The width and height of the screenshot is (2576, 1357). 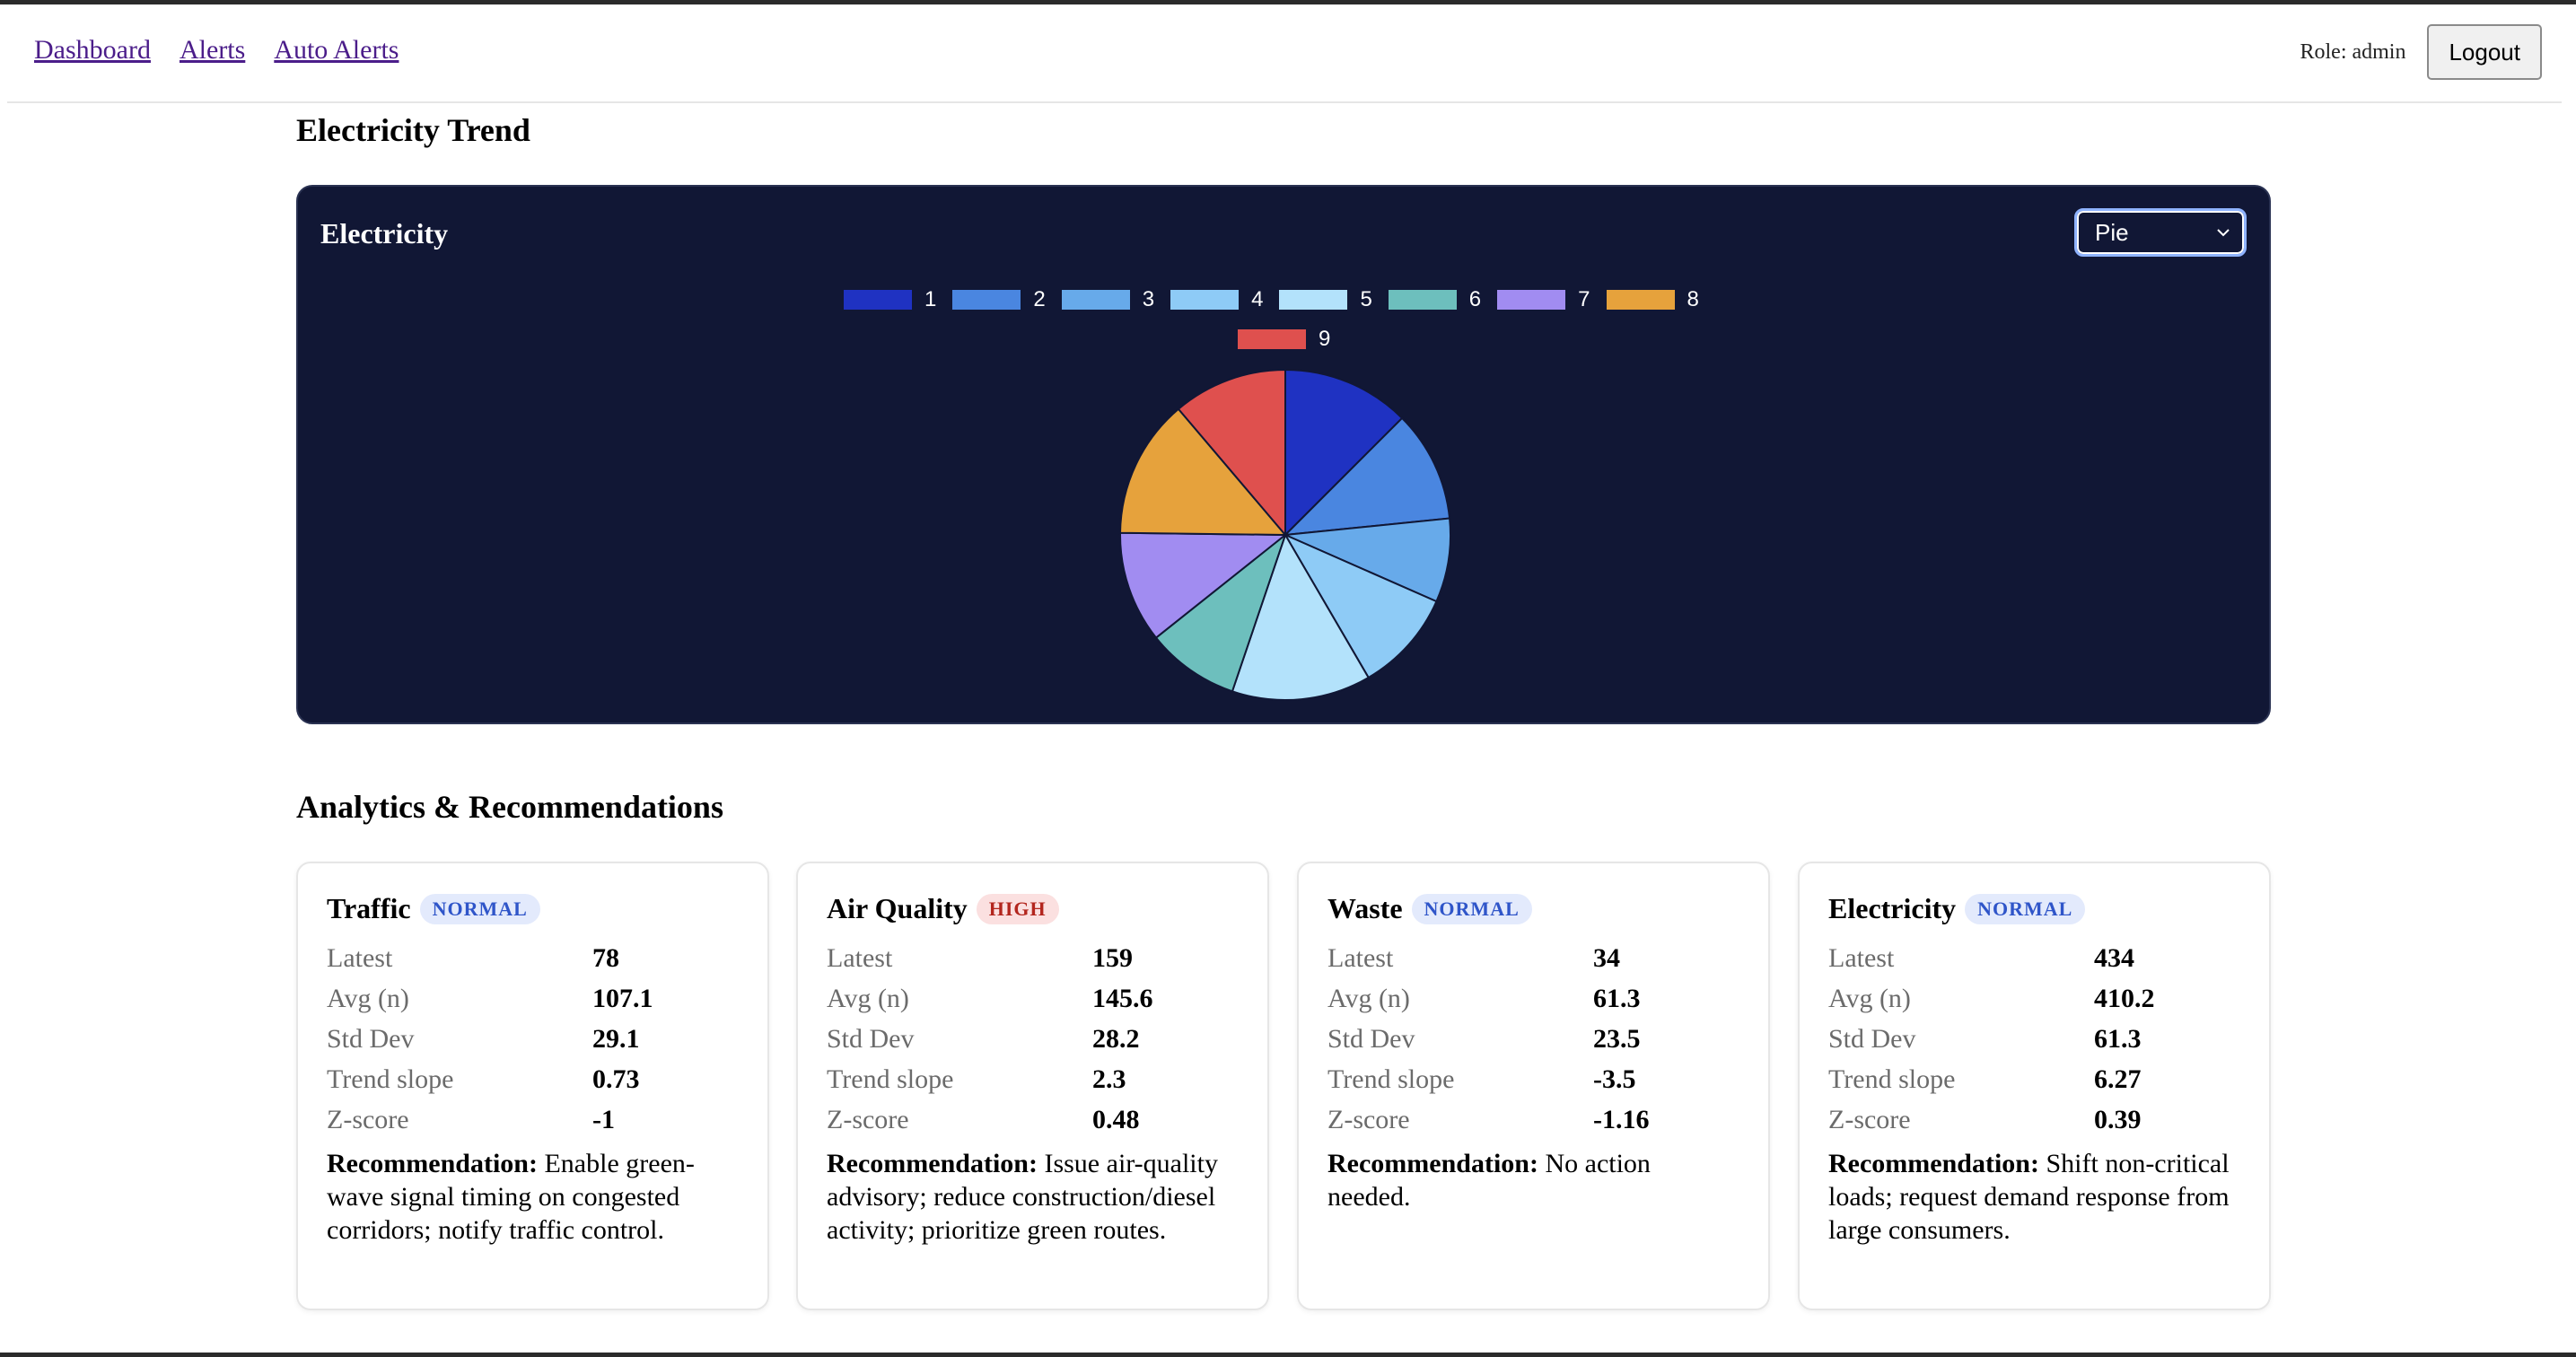 What do you see at coordinates (1621, 1119) in the screenshot?
I see `stat-value: -1.16` at bounding box center [1621, 1119].